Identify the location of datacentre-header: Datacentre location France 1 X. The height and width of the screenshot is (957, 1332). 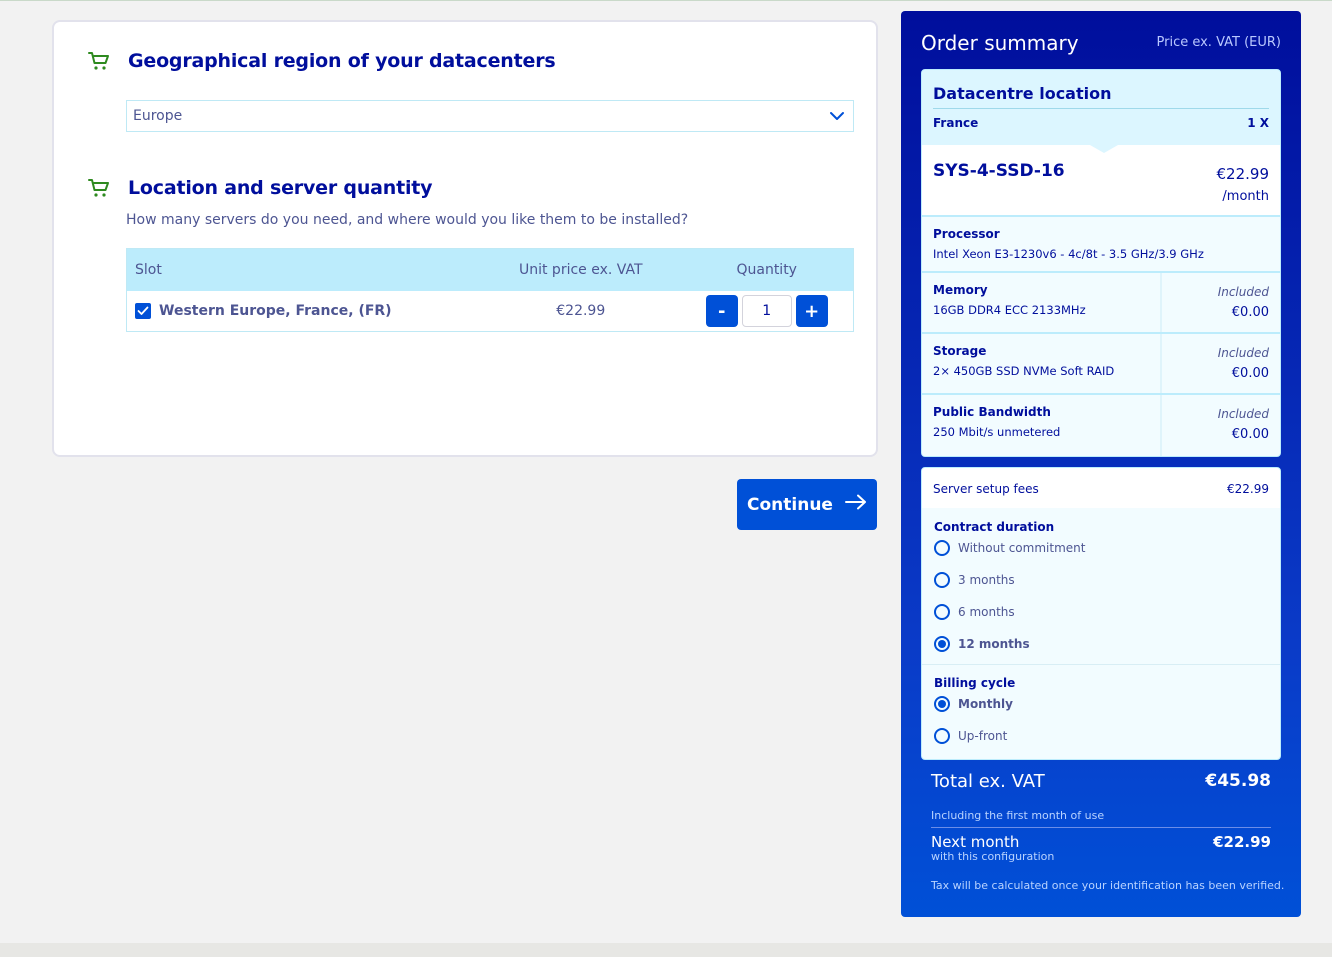
(1101, 107).